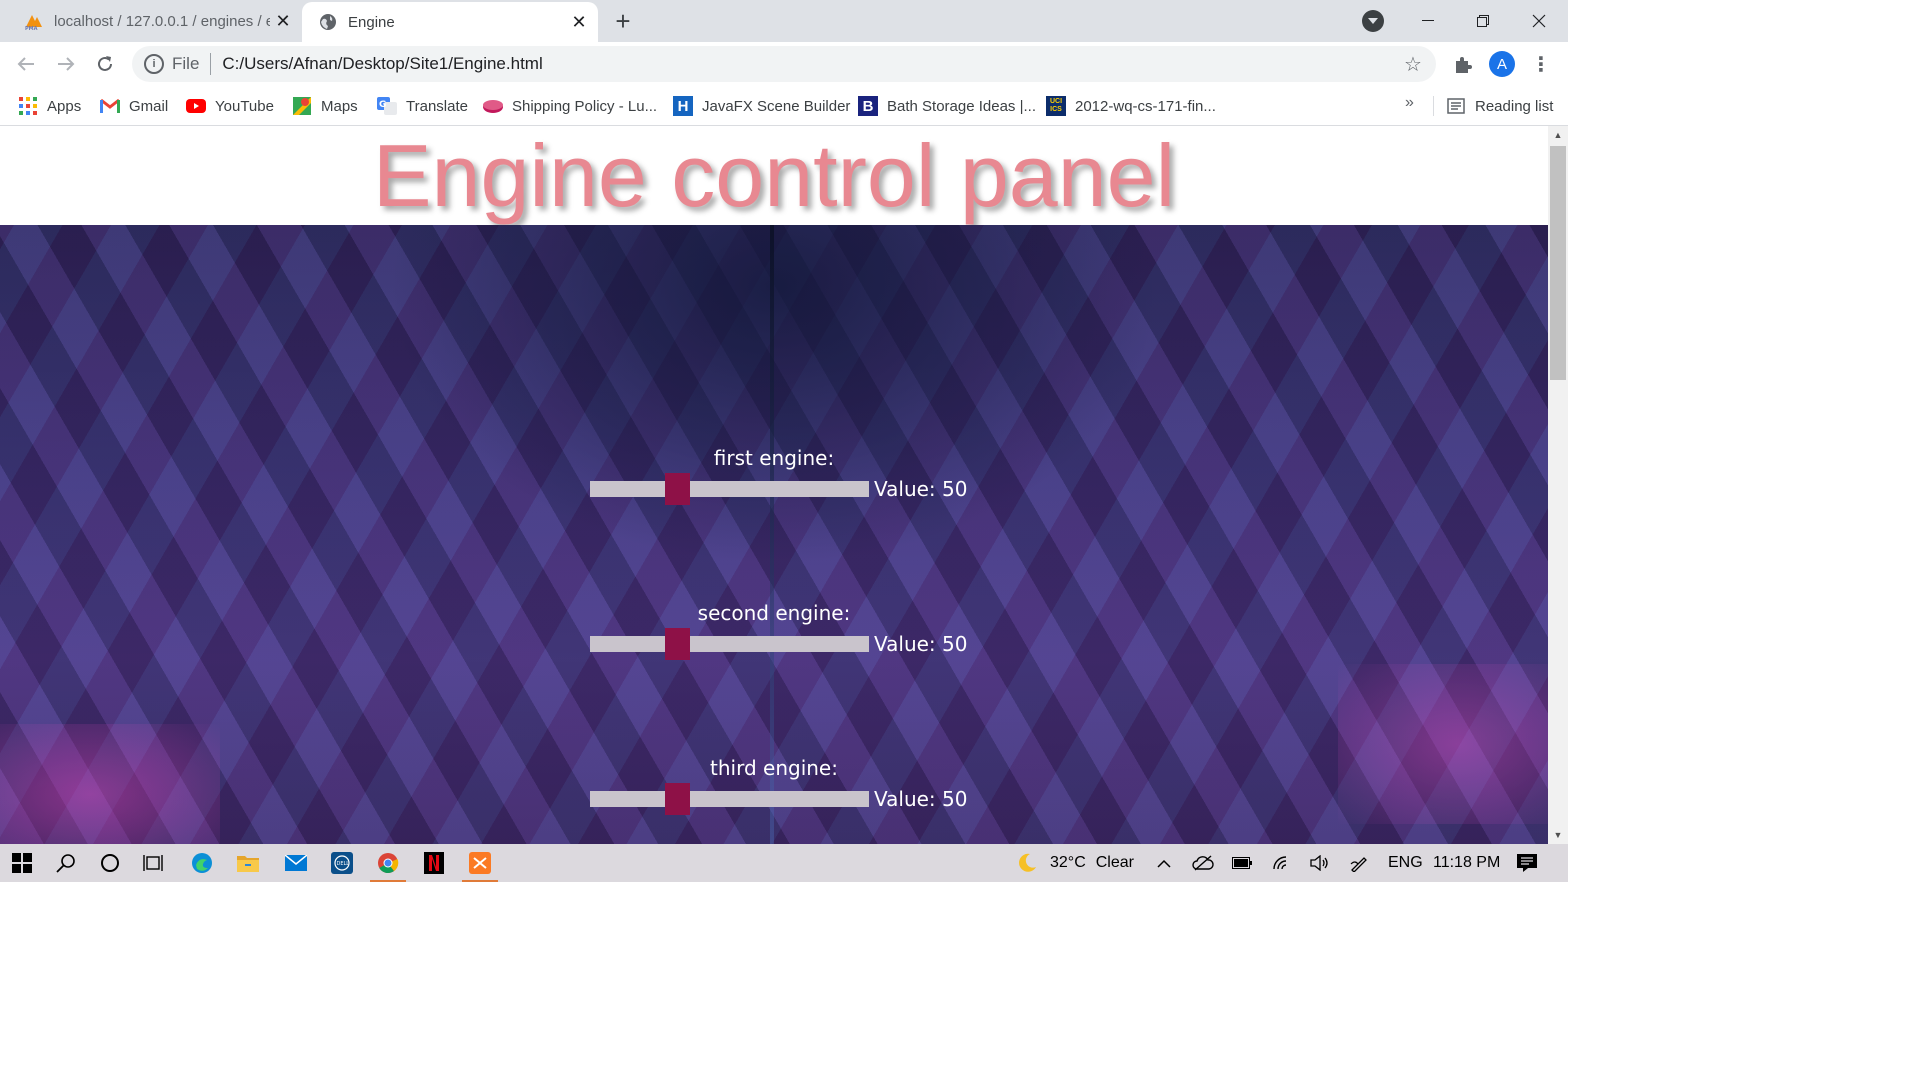 This screenshot has width=1920, height=1080. What do you see at coordinates (623, 21) in the screenshot?
I see `new-tab-button: +` at bounding box center [623, 21].